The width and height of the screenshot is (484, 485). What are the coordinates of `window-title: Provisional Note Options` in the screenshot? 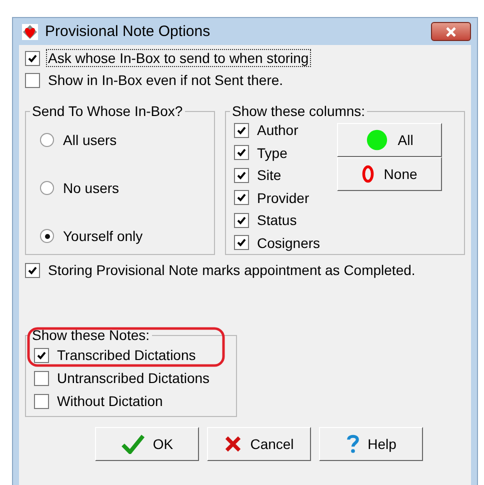 It's located at (128, 31).